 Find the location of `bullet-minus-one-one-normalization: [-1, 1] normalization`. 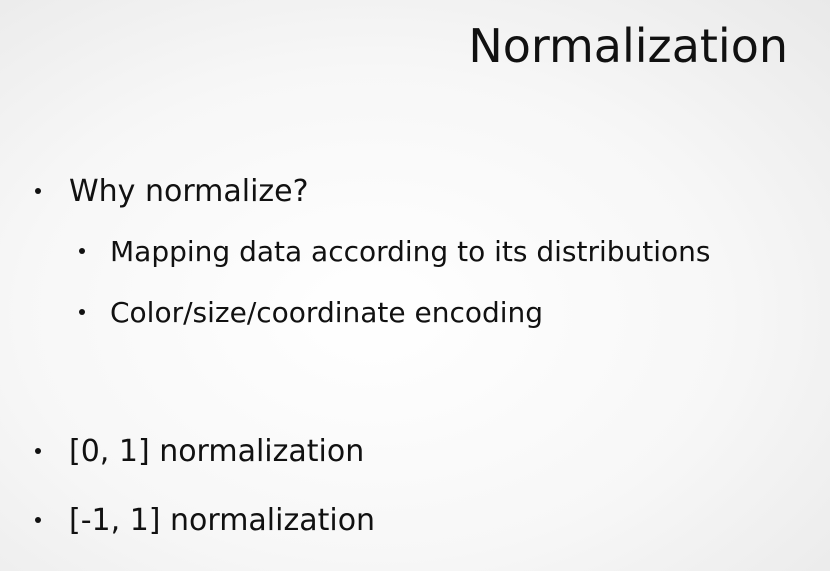

bullet-minus-one-one-normalization: [-1, 1] normalization is located at coordinates (205, 520).